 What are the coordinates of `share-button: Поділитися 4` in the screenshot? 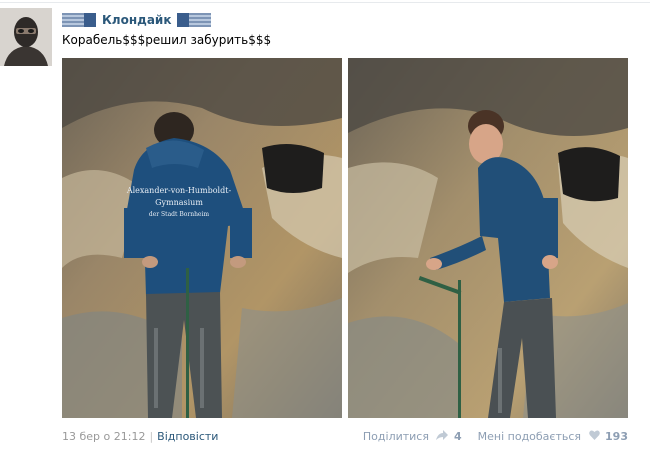 It's located at (412, 436).